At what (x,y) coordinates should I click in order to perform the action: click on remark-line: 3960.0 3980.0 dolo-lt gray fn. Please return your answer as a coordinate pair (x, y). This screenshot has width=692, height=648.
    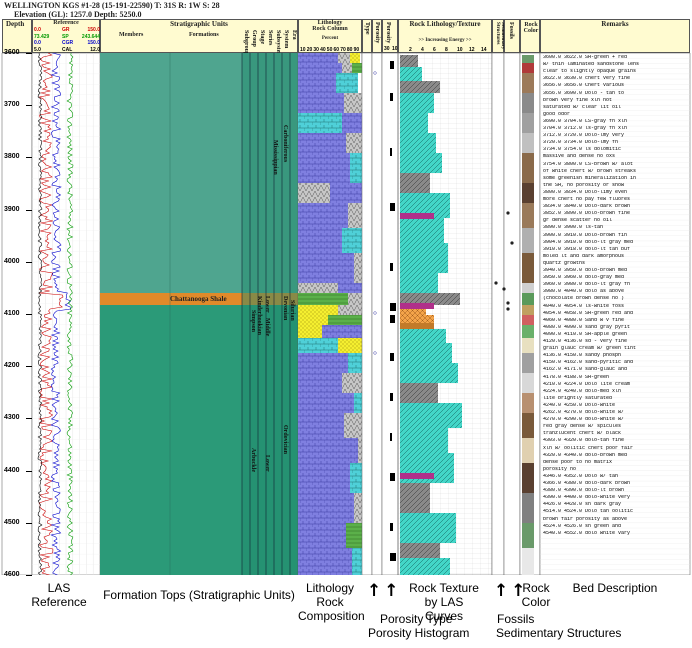
    Looking at the image, I should click on (587, 285).